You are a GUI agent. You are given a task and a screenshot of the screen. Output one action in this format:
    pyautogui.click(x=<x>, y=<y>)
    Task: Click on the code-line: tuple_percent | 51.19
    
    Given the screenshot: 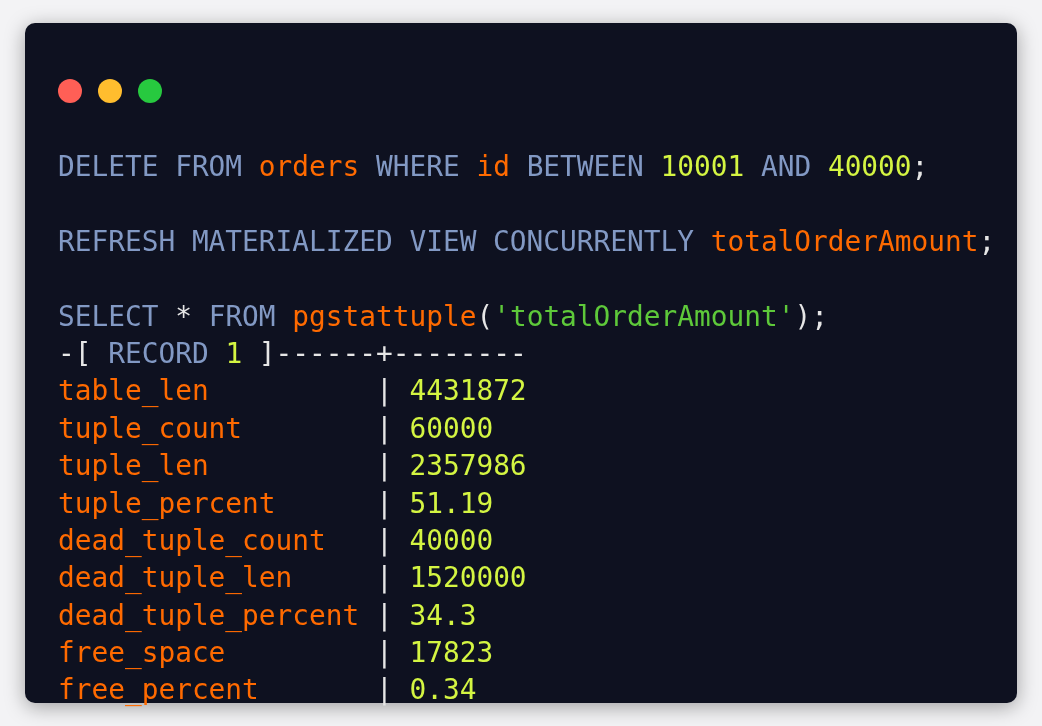 What is the action you would take?
    pyautogui.click(x=276, y=503)
    